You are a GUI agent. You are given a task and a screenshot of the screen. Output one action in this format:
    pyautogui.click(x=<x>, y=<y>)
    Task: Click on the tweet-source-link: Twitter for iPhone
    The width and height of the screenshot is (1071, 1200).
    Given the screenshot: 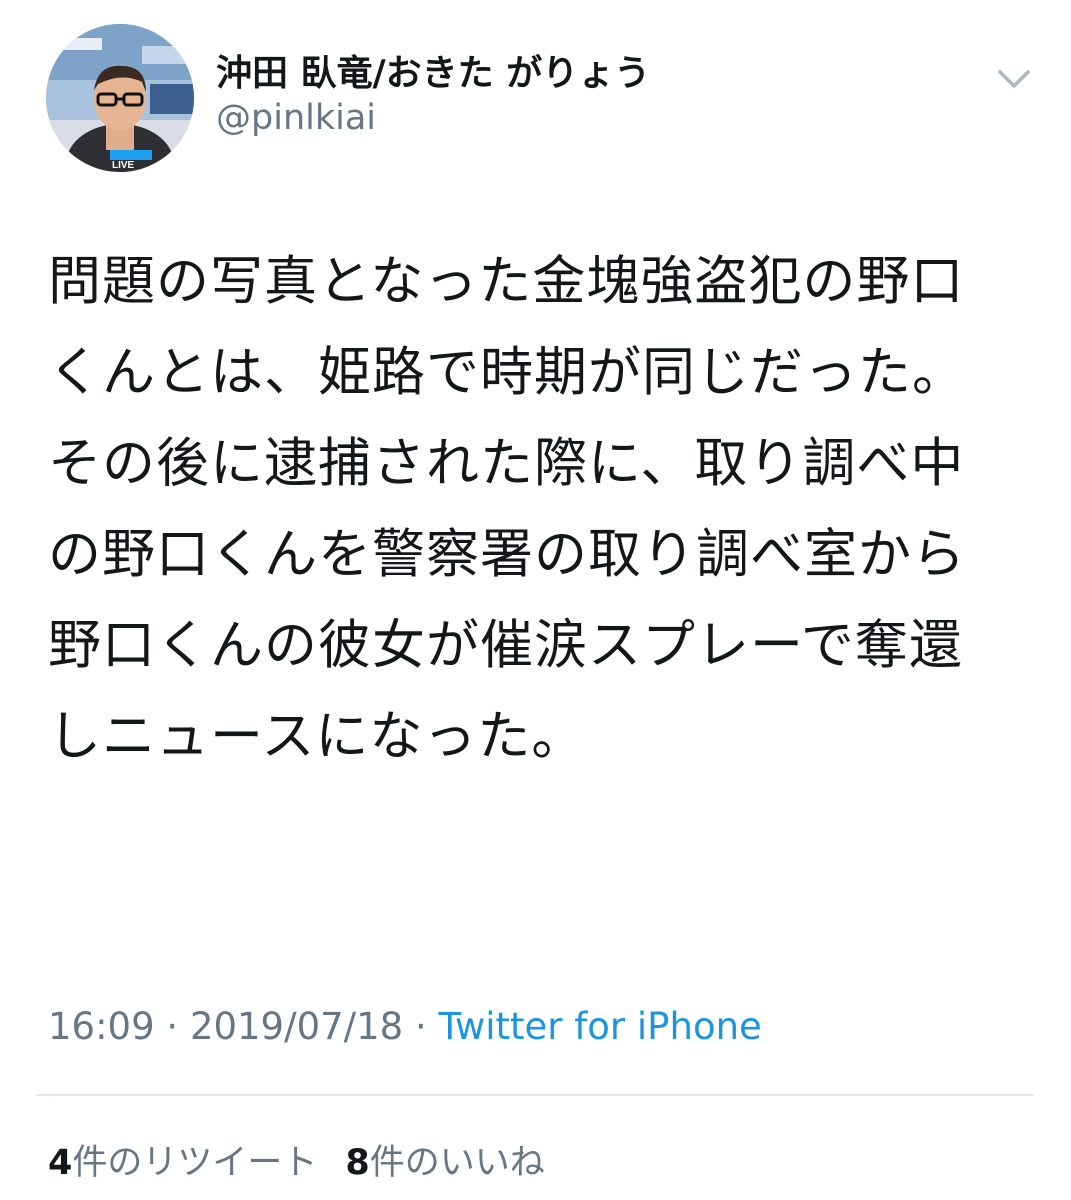 What is the action you would take?
    pyautogui.click(x=600, y=1026)
    